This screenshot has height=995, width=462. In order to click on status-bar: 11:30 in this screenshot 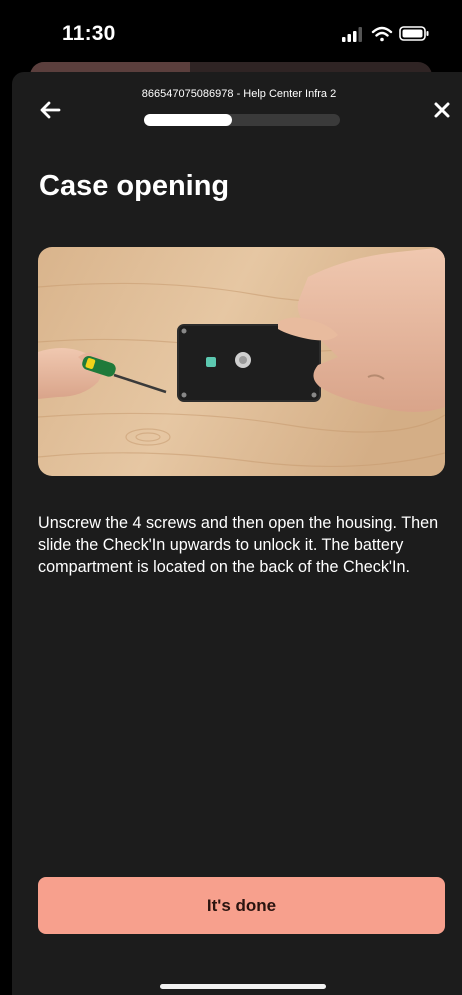, I will do `click(231, 31)`.